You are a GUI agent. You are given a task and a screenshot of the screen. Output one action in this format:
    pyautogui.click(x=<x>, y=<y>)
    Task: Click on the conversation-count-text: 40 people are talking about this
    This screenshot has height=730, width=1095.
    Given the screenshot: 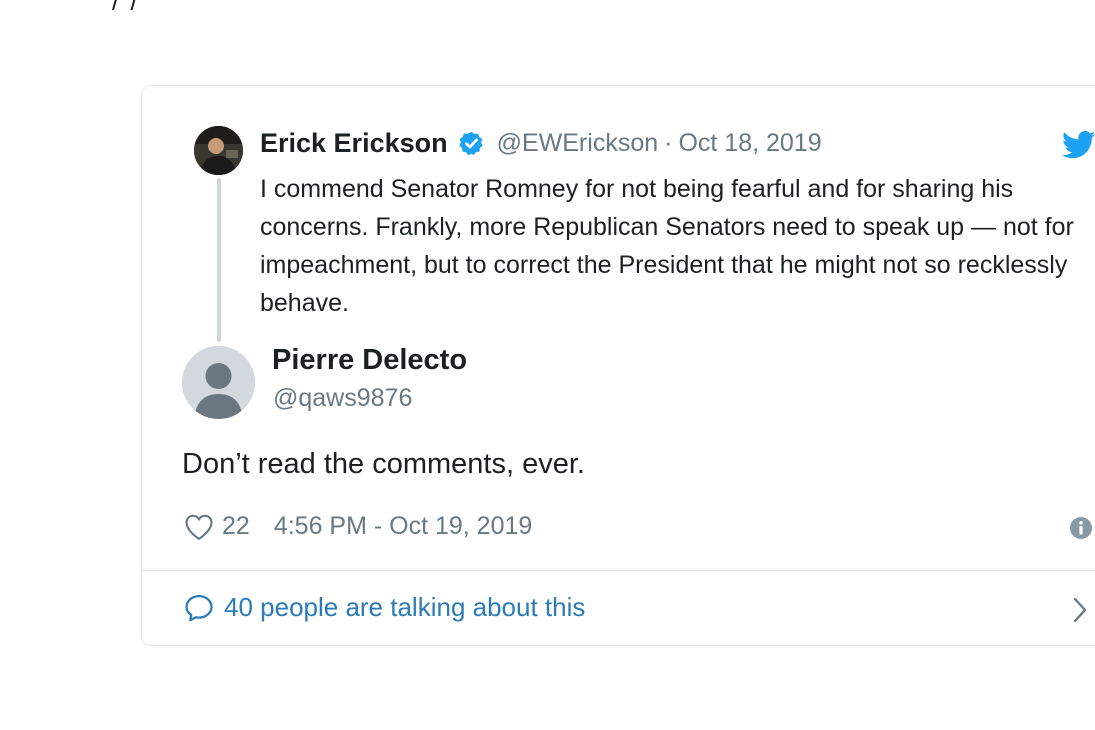 What is the action you would take?
    pyautogui.click(x=404, y=607)
    